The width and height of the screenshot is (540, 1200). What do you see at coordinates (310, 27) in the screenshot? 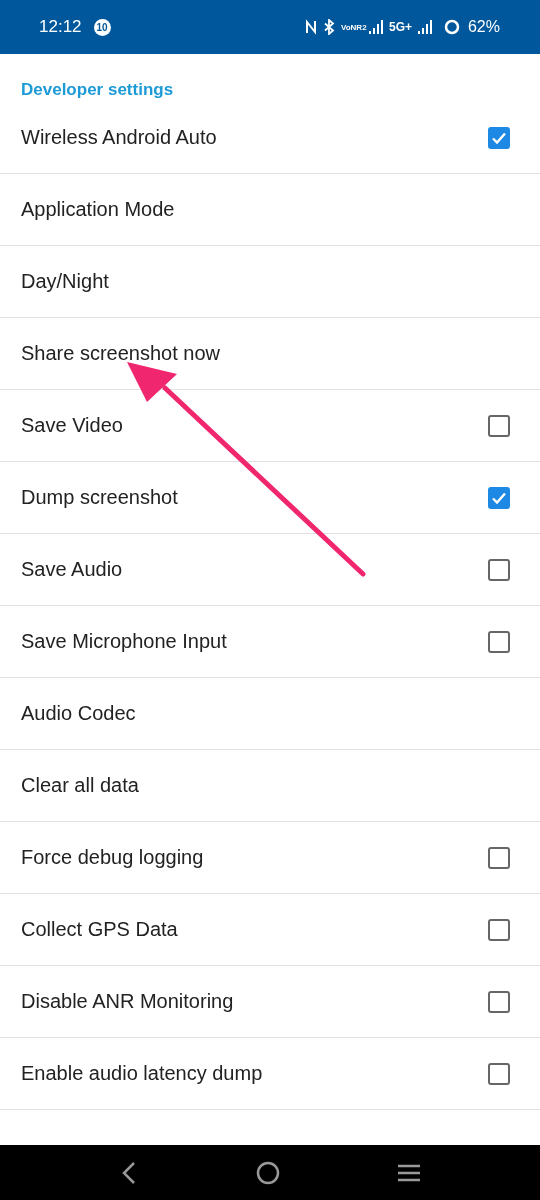
I see `nfc-icon` at bounding box center [310, 27].